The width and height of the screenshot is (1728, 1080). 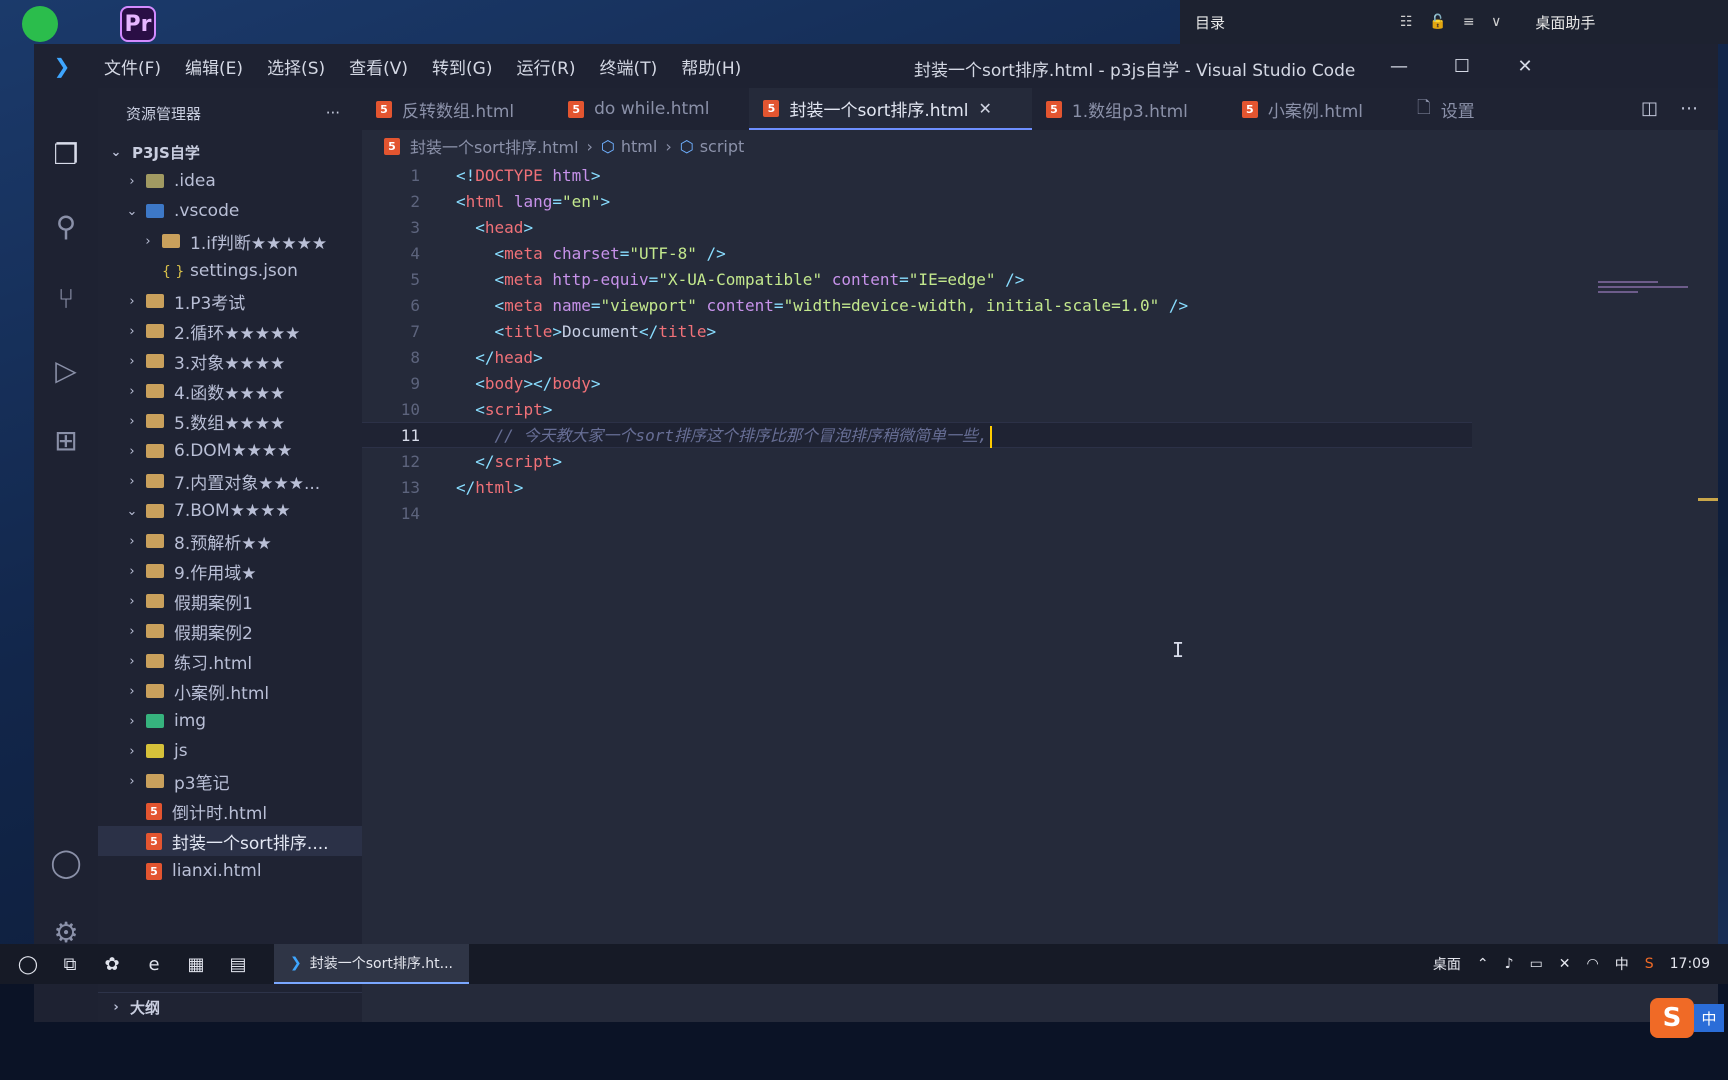 I want to click on battery-icon: ▭, so click(x=1536, y=964).